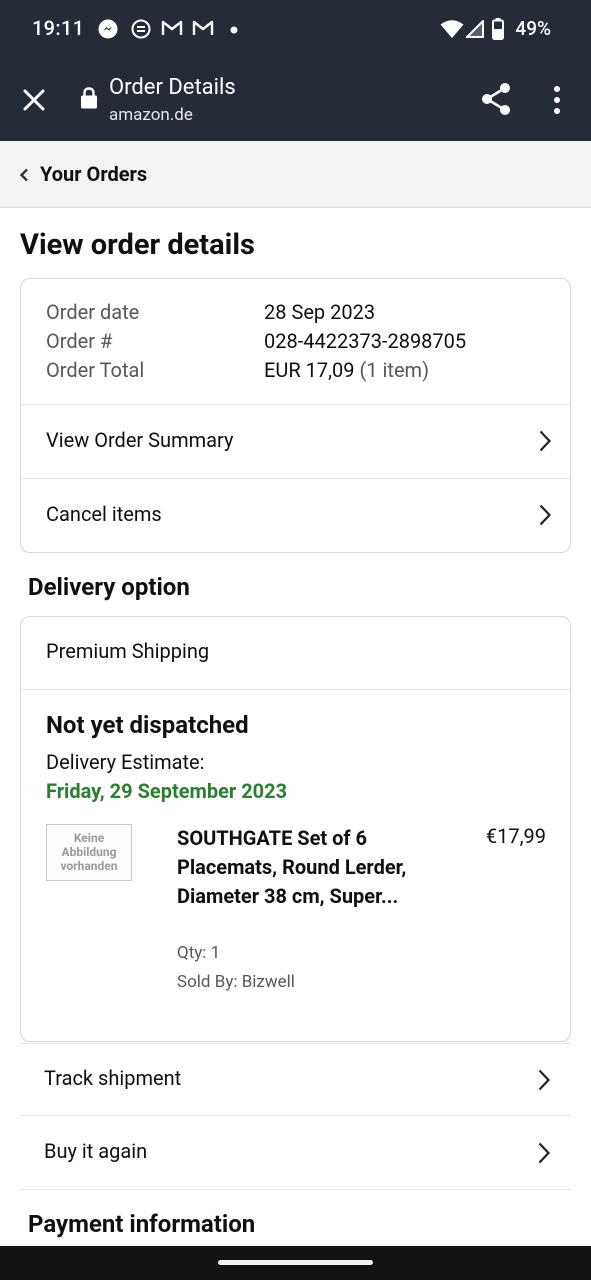 The height and width of the screenshot is (1280, 591). Describe the element at coordinates (295, 515) in the screenshot. I see `cancel-items-link: Cancel items` at that location.